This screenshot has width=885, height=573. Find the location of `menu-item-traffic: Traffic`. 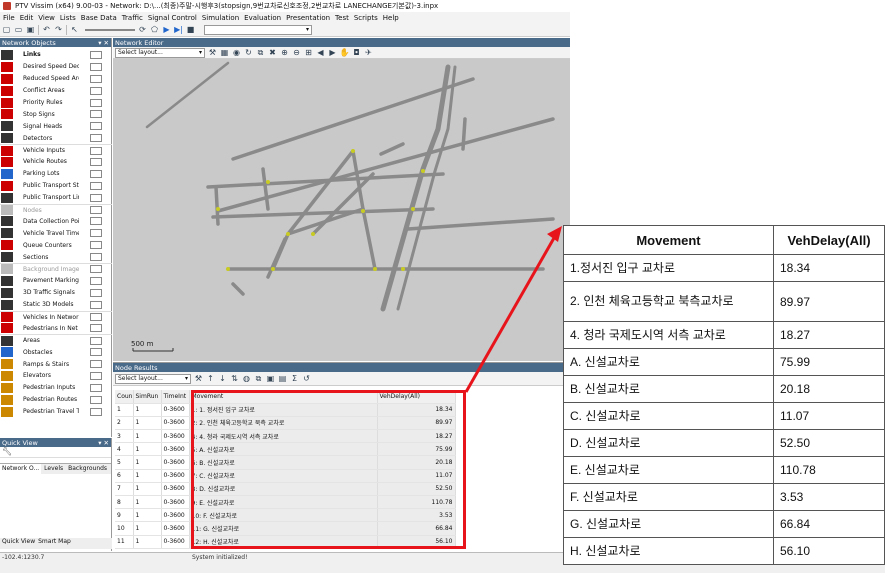

menu-item-traffic: Traffic is located at coordinates (132, 18).